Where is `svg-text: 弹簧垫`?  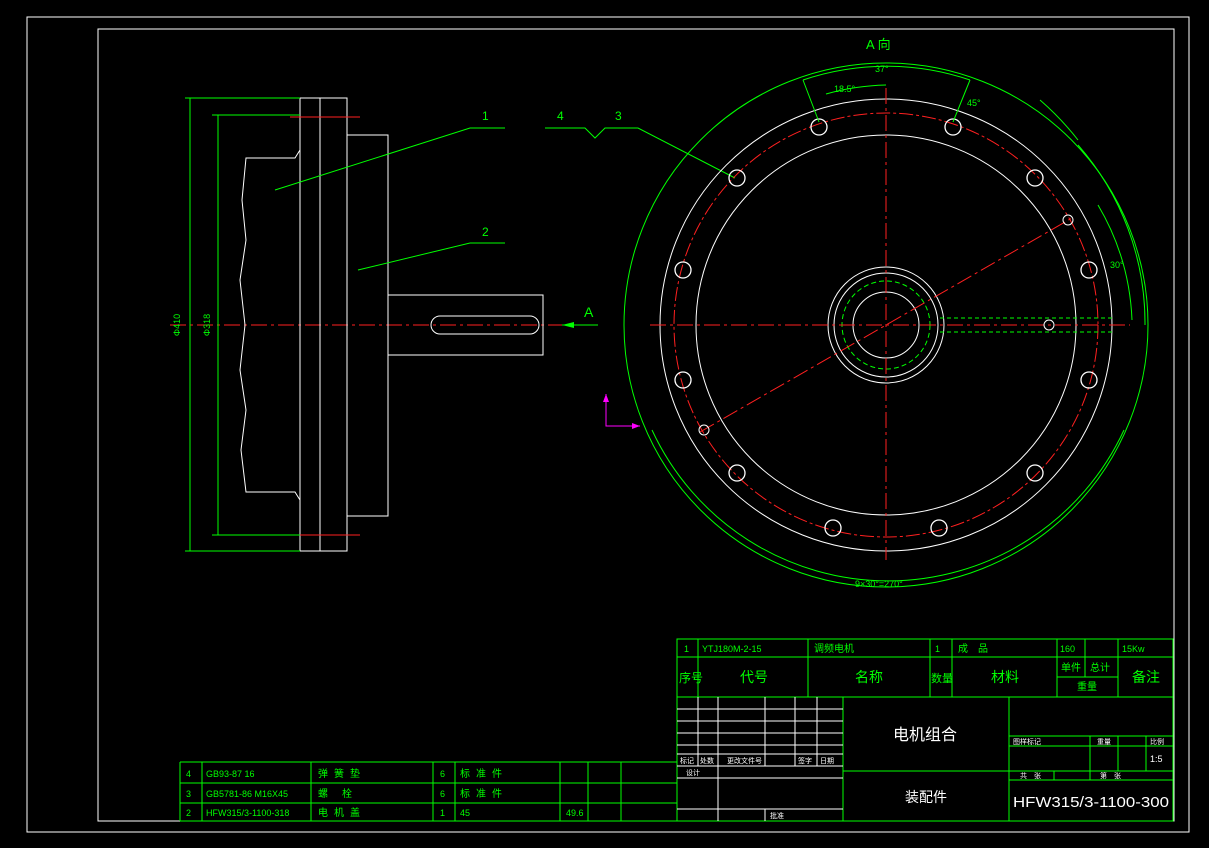 svg-text: 弹簧垫 is located at coordinates (342, 773).